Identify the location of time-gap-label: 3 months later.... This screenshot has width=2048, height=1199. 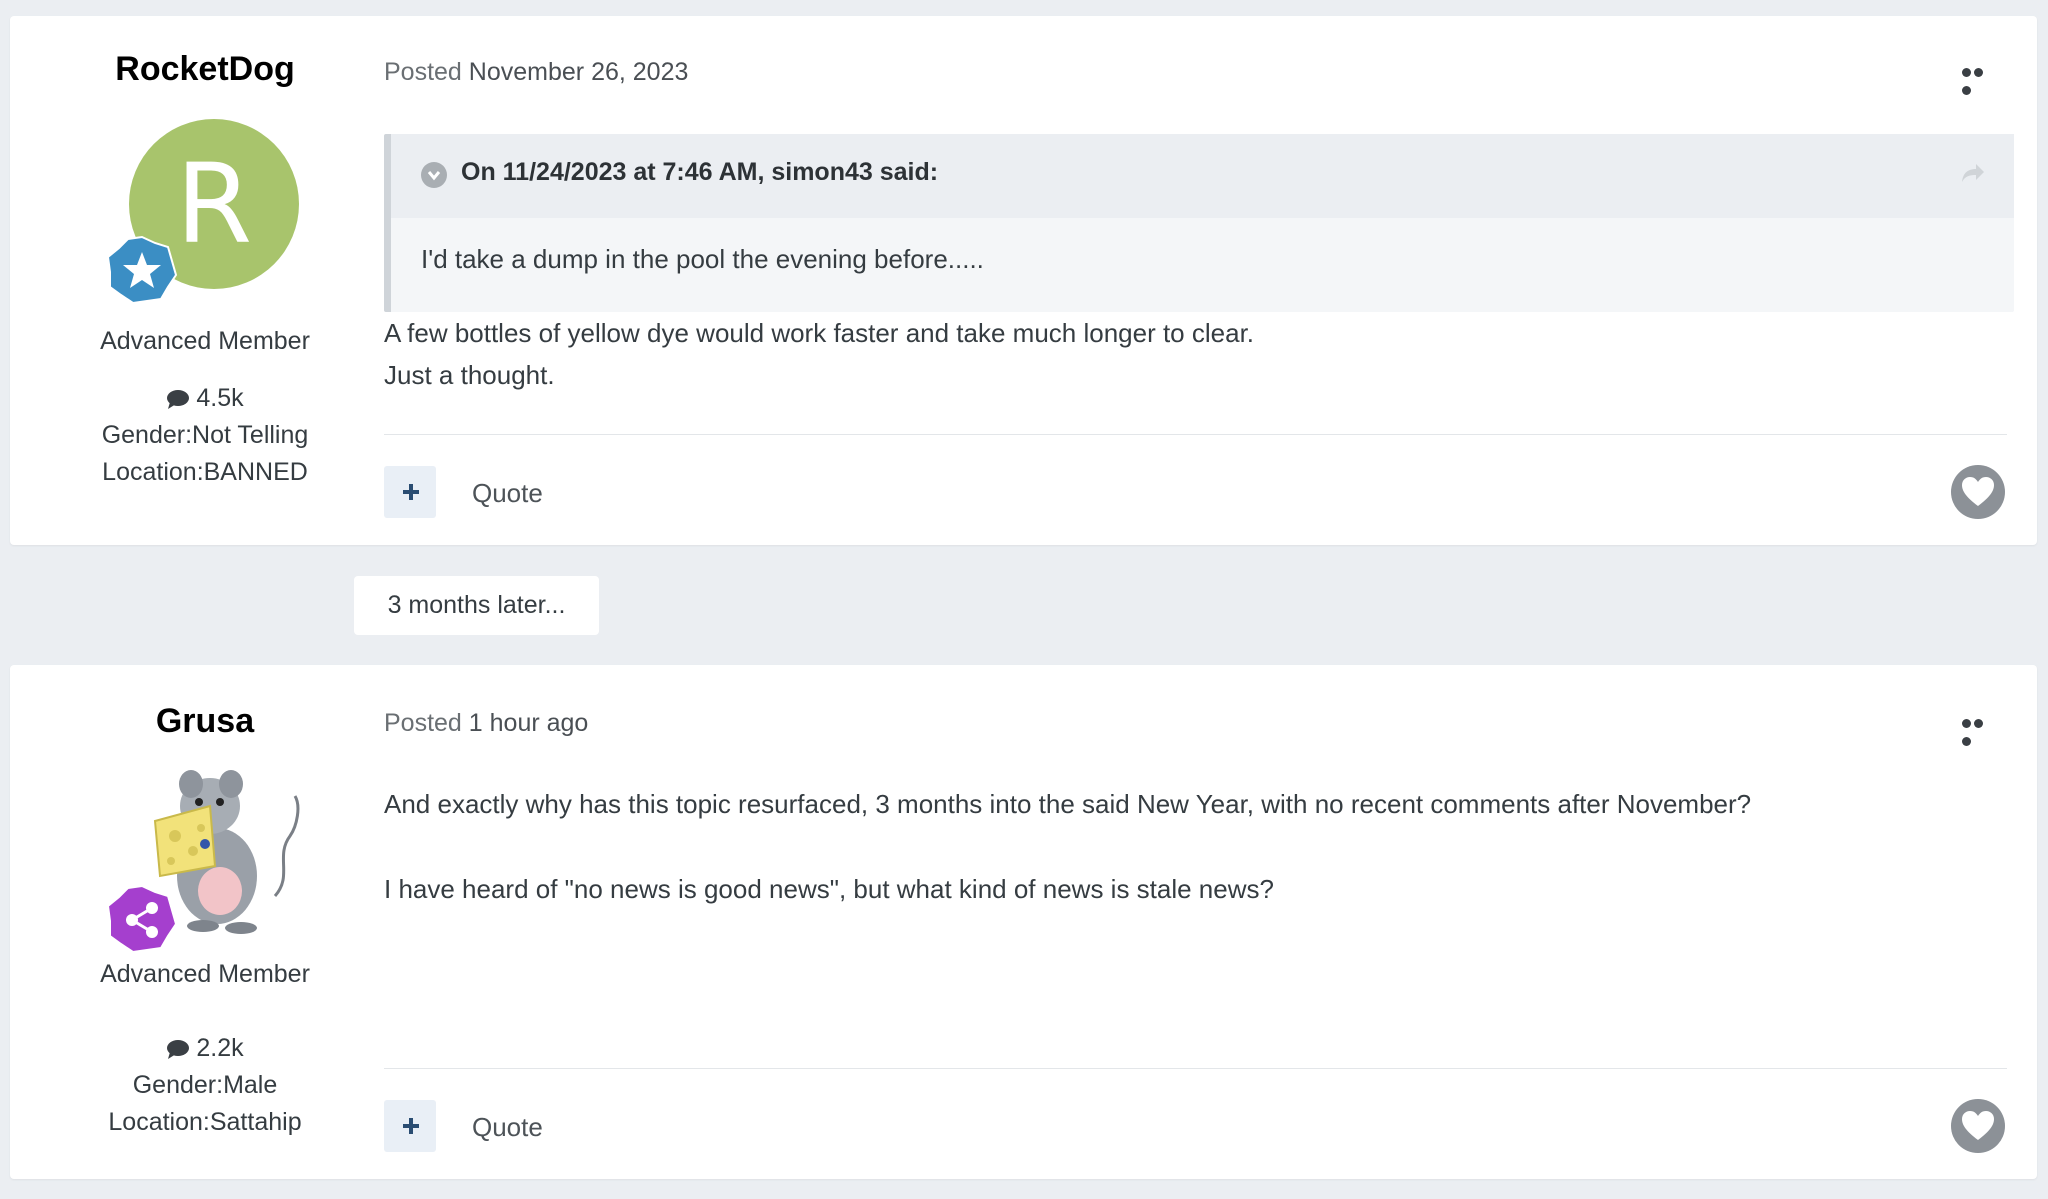
(476, 605).